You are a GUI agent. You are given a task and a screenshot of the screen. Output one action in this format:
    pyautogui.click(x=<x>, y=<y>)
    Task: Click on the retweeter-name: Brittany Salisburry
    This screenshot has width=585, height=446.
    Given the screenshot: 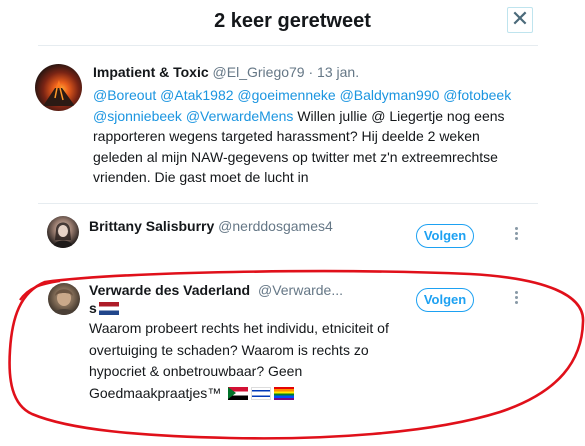 What is the action you would take?
    pyautogui.click(x=151, y=226)
    